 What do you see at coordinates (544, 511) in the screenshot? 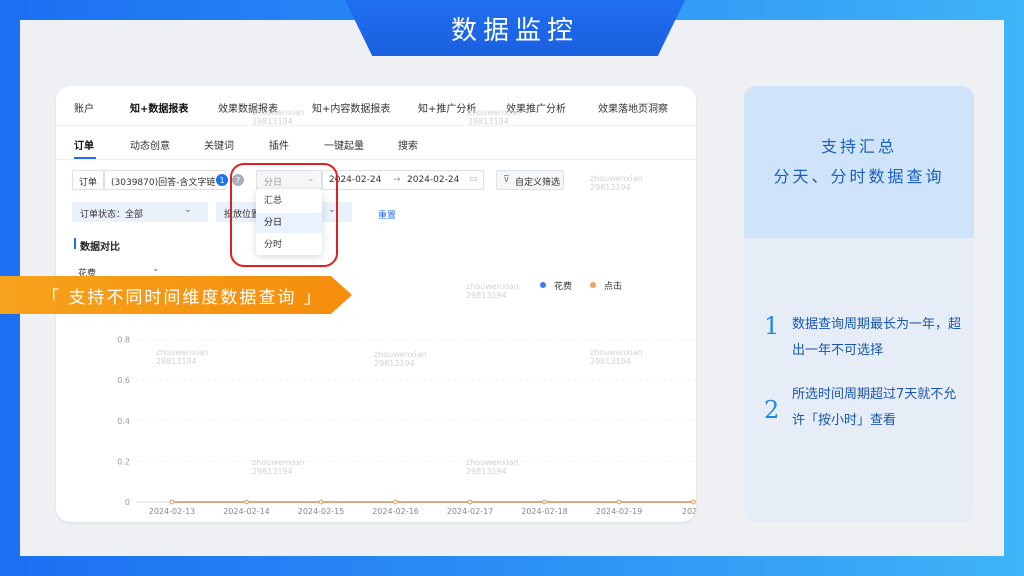
I see `x-tick-label: 2024-02-18` at bounding box center [544, 511].